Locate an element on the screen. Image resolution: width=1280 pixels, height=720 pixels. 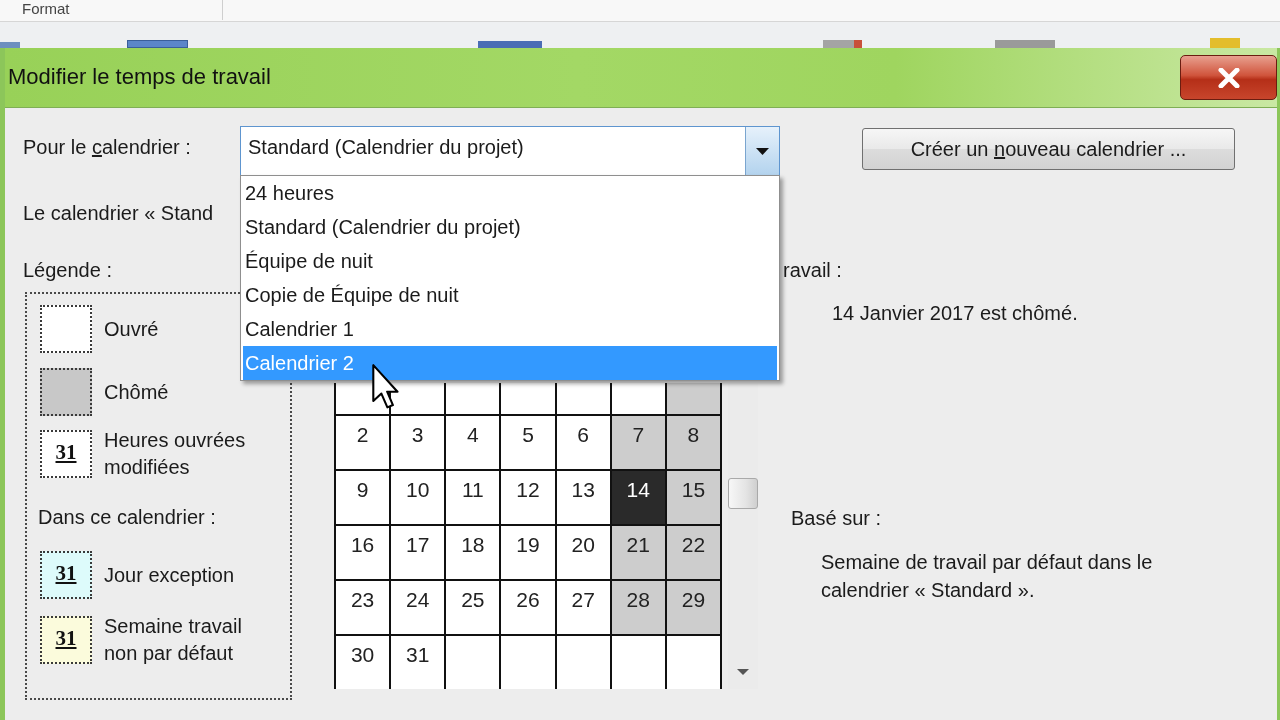
window-title: Modifier le temps de travail is located at coordinates (139, 77).